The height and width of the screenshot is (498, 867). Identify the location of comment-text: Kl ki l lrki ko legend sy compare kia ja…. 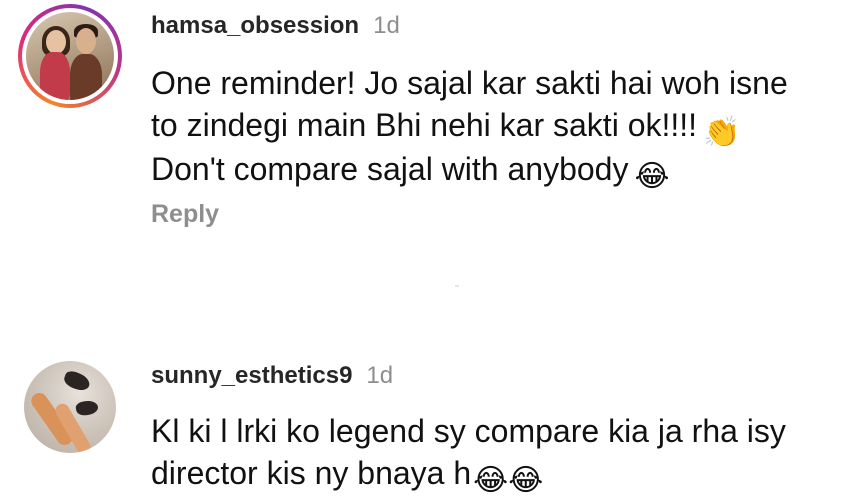
(468, 453).